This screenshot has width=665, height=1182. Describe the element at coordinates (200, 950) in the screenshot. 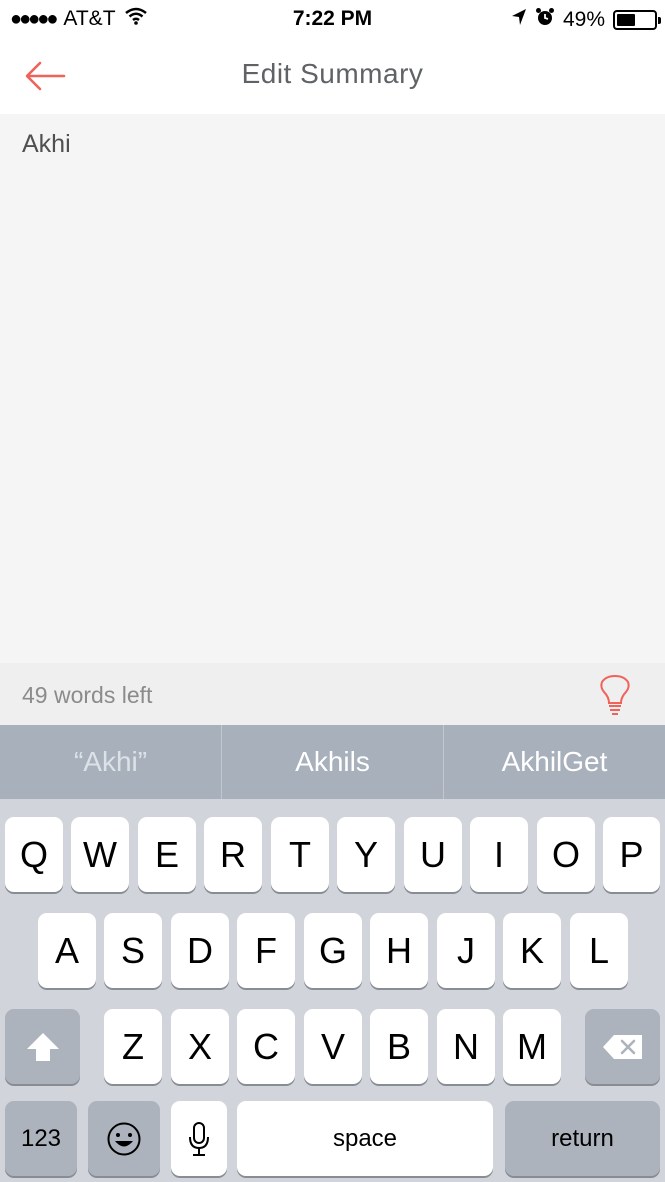

I see `key-d: D` at that location.